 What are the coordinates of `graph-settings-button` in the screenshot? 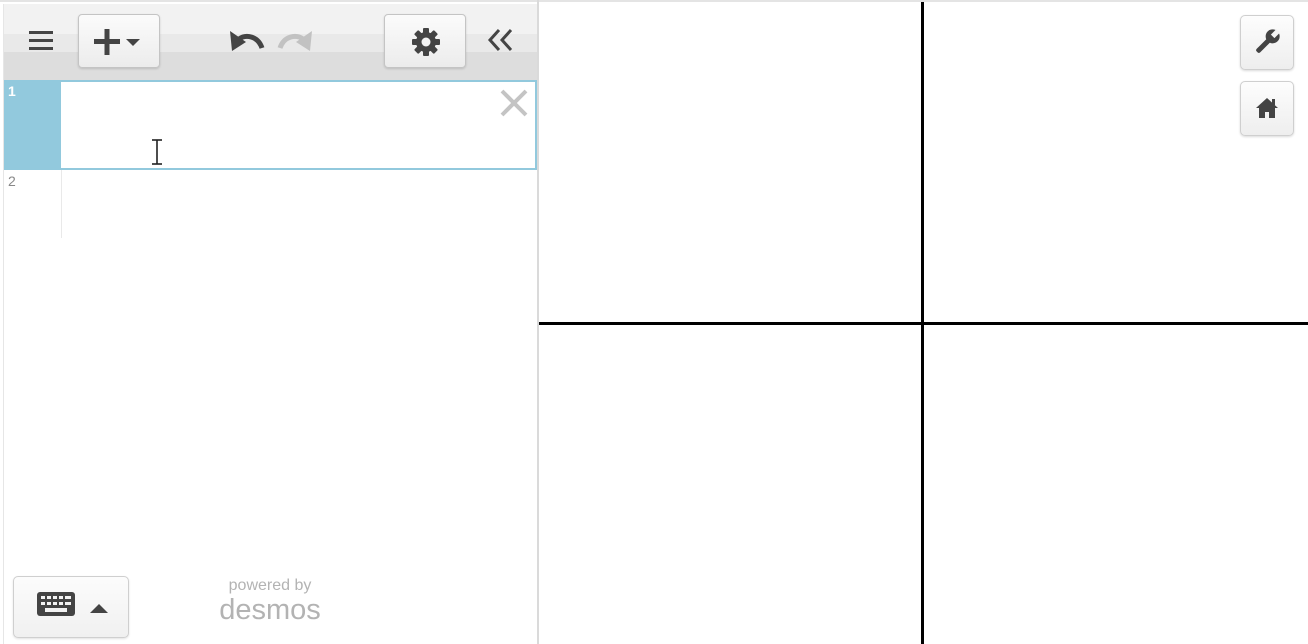 It's located at (1267, 42).